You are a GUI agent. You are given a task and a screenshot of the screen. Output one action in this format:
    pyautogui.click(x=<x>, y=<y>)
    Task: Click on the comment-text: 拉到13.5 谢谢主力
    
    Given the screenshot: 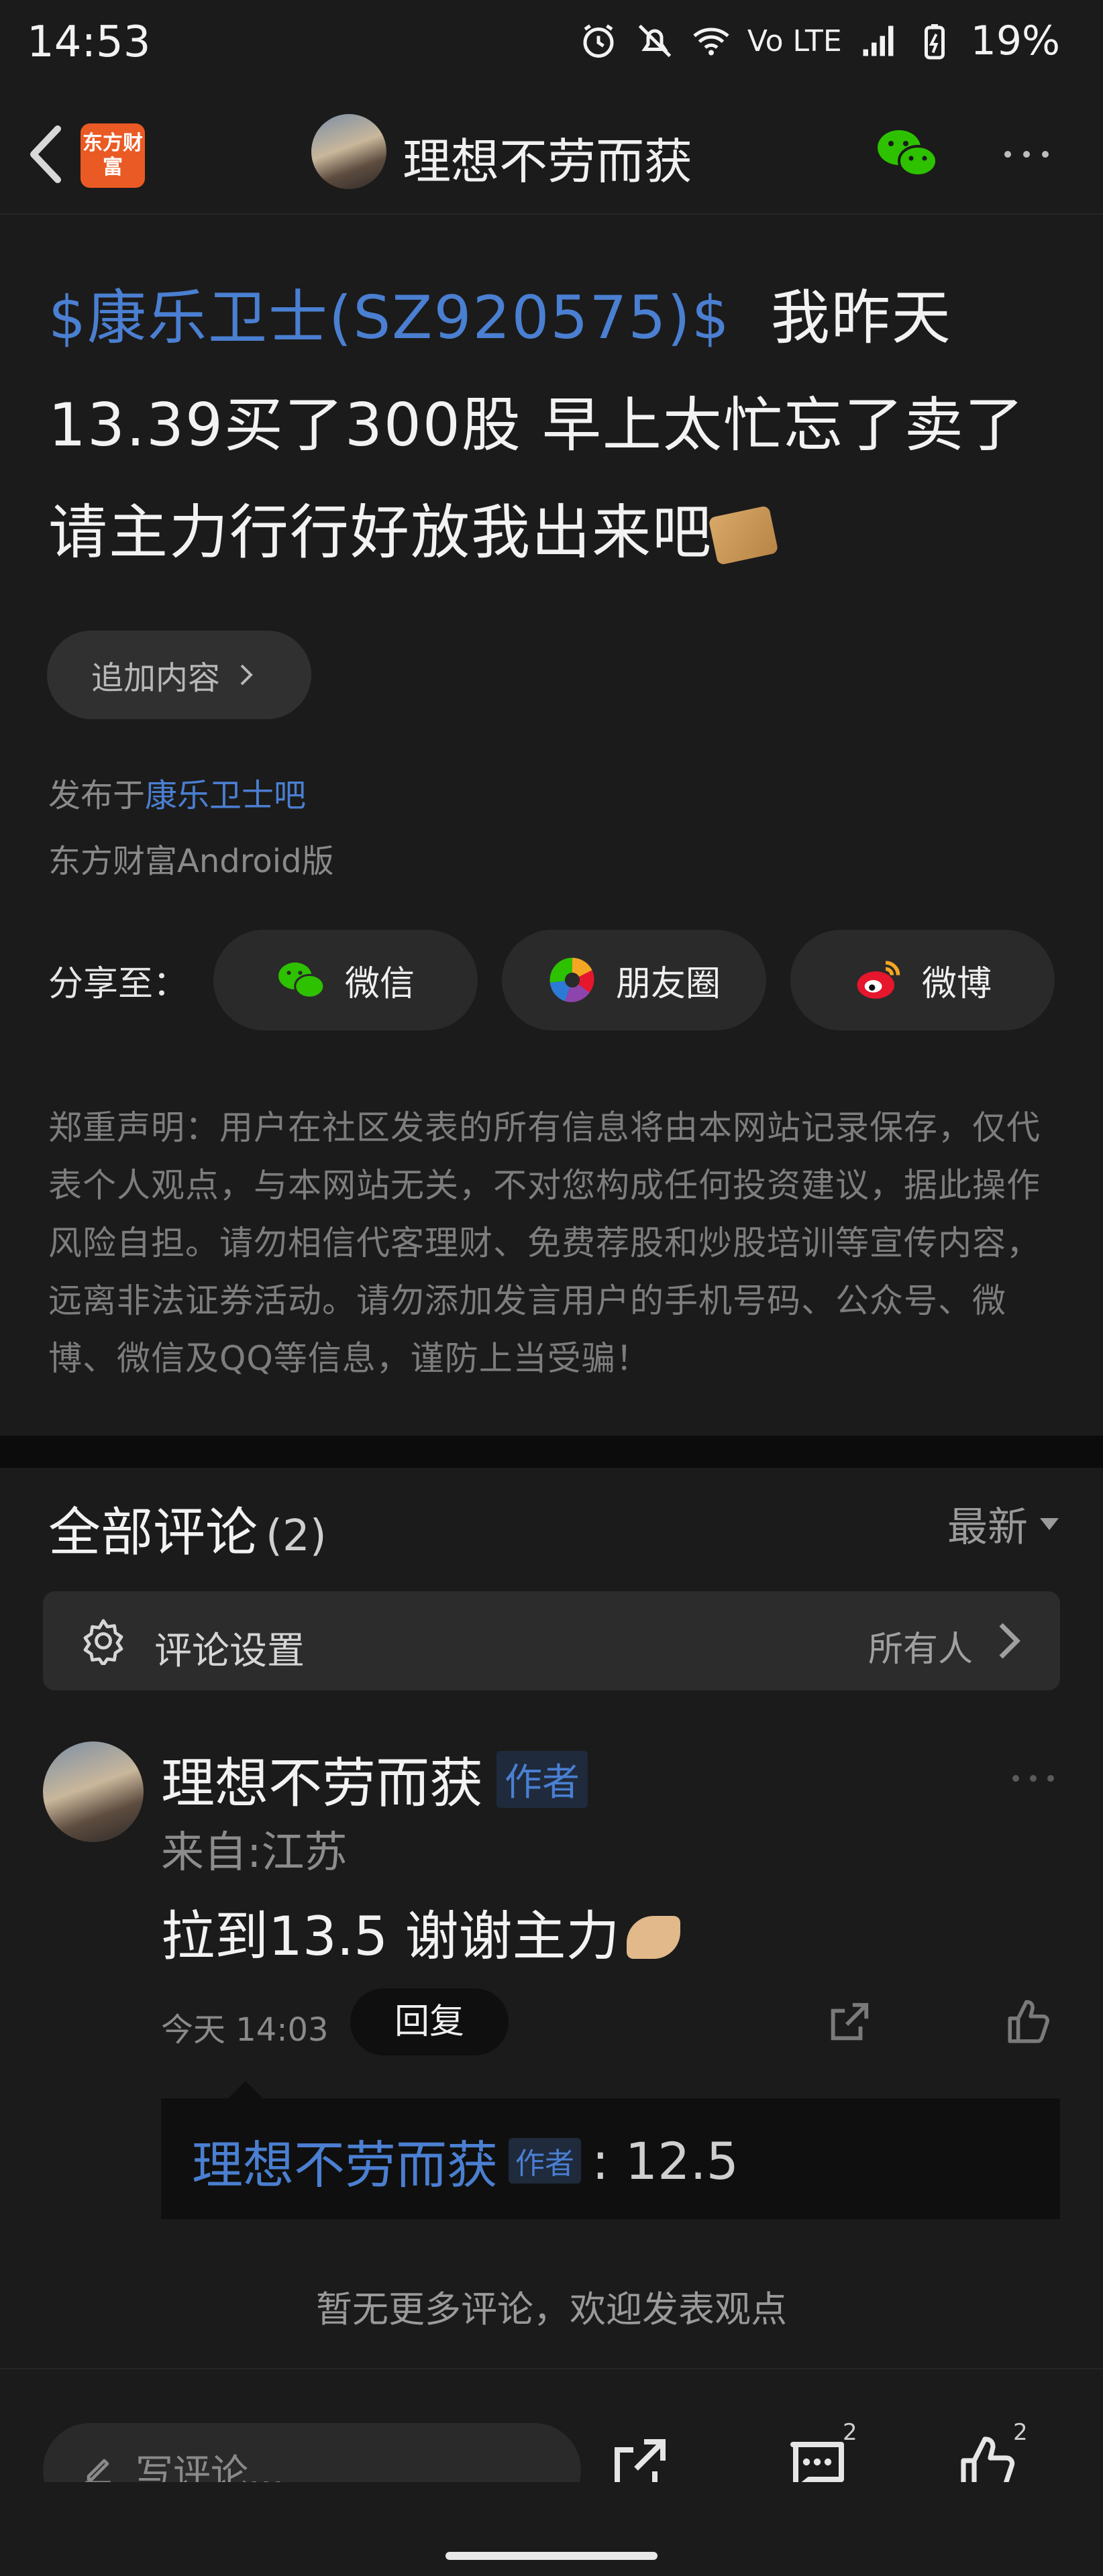 What is the action you would take?
    pyautogui.click(x=391, y=1936)
    